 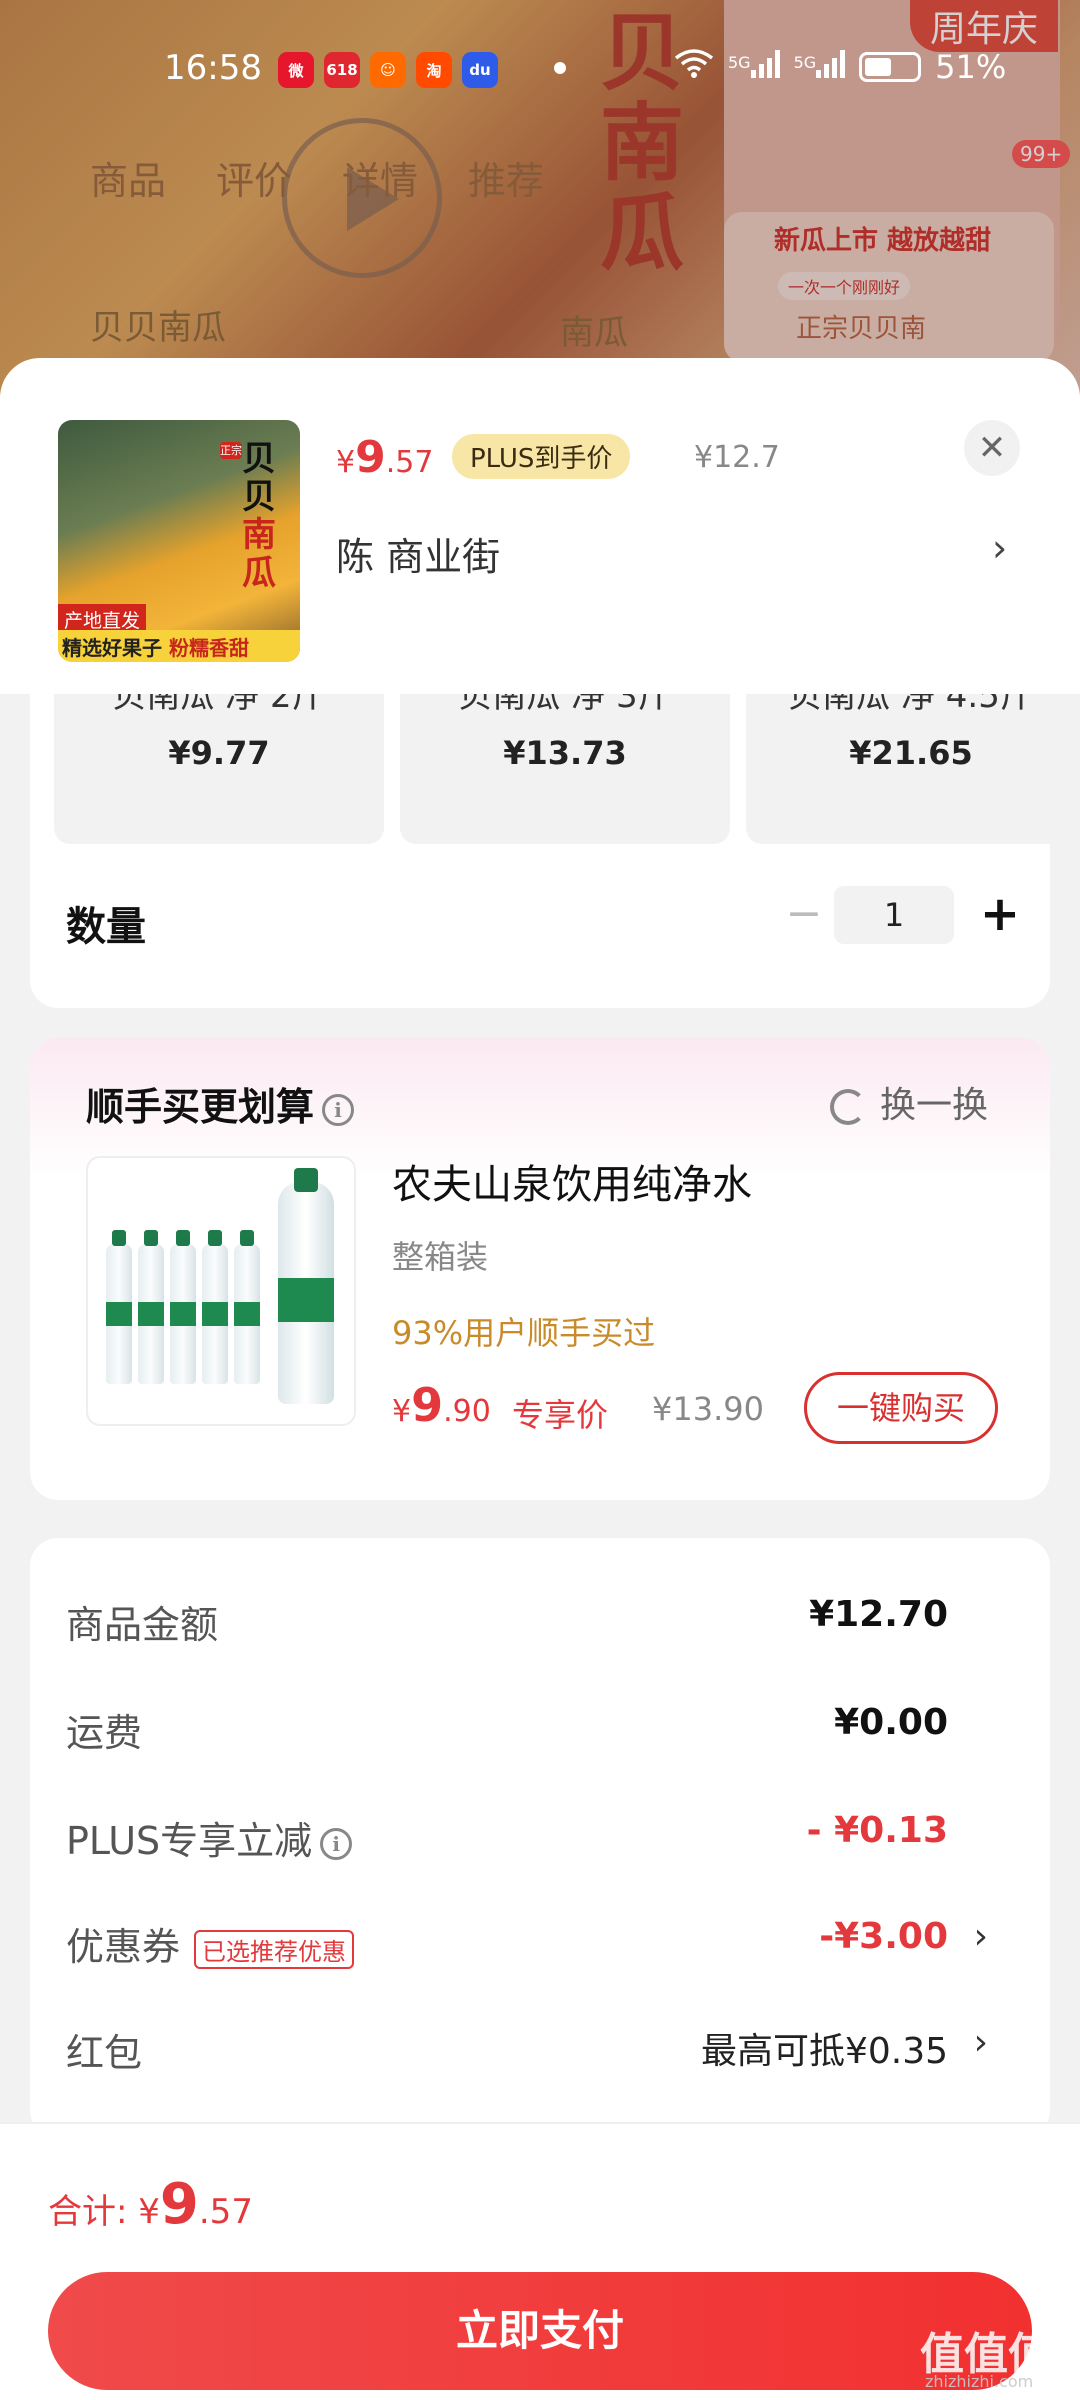 I want to click on coupon-label: 优惠券 已选推荐优惠, so click(x=210, y=1943).